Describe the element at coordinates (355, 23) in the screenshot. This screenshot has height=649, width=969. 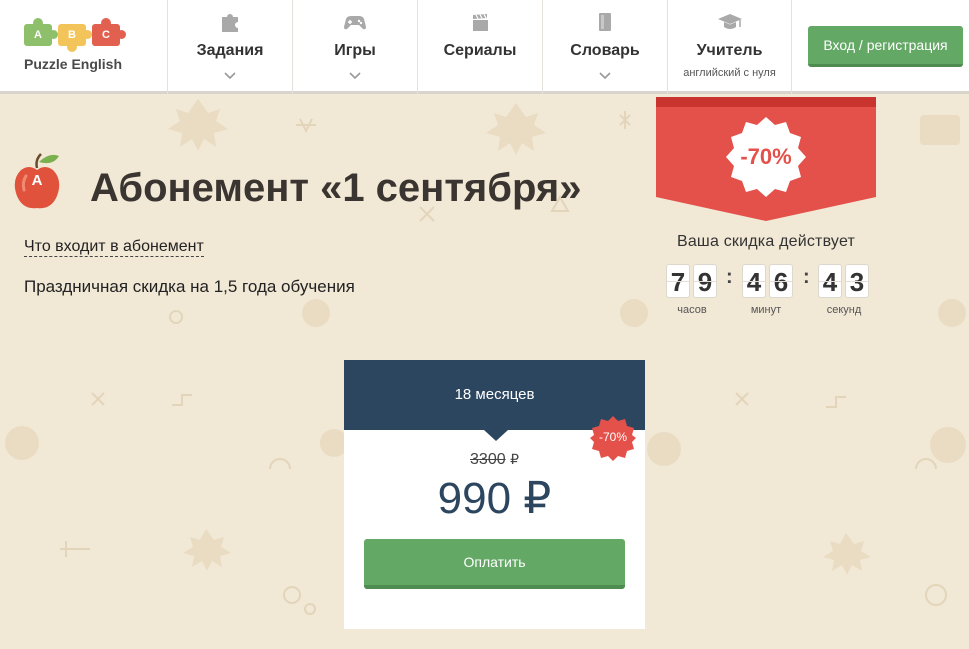
I see `gamepad-icon` at that location.